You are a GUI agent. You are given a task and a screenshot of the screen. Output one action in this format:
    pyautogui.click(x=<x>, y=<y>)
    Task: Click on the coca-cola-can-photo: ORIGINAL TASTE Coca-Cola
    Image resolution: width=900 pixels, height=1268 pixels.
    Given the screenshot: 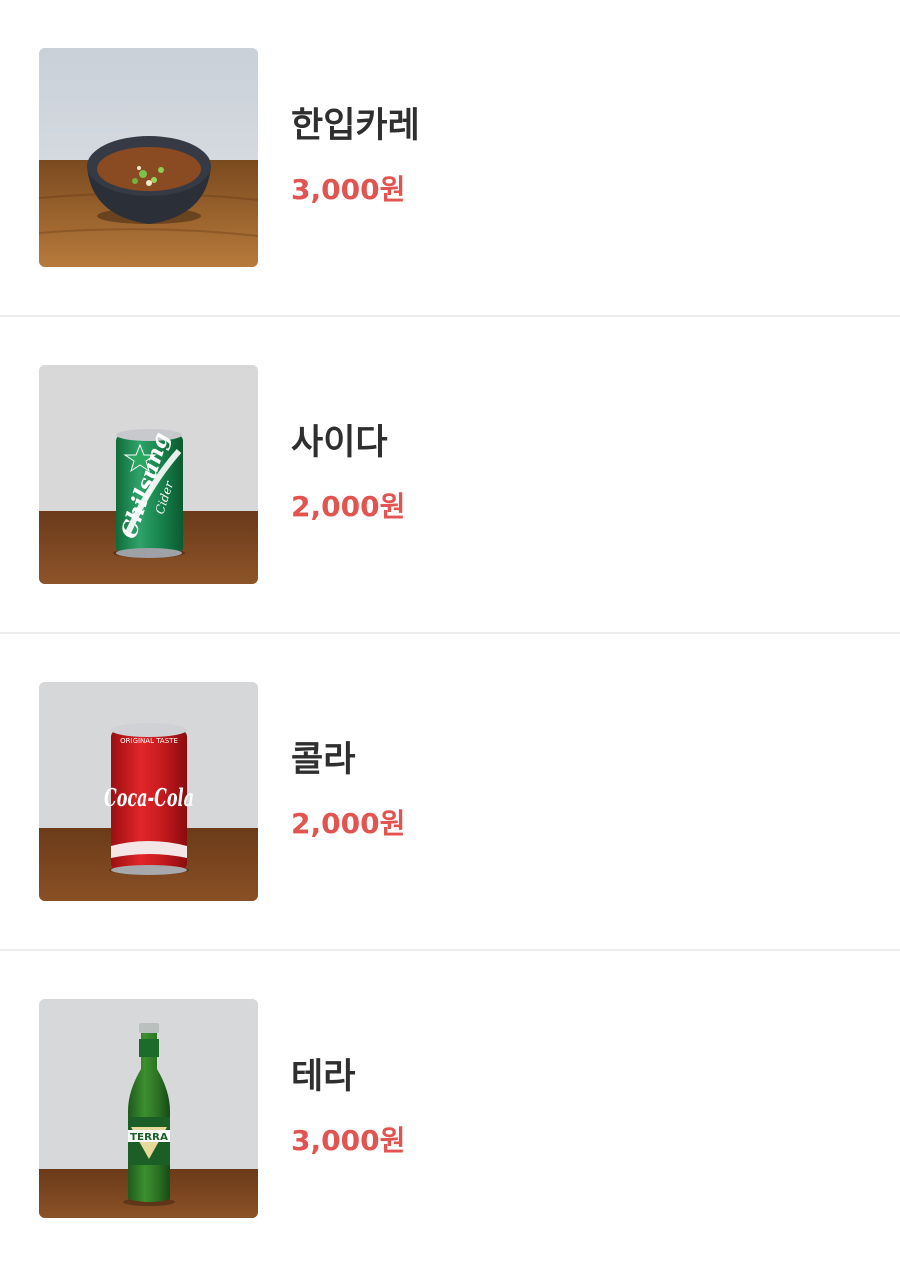 What is the action you would take?
    pyautogui.click(x=148, y=791)
    